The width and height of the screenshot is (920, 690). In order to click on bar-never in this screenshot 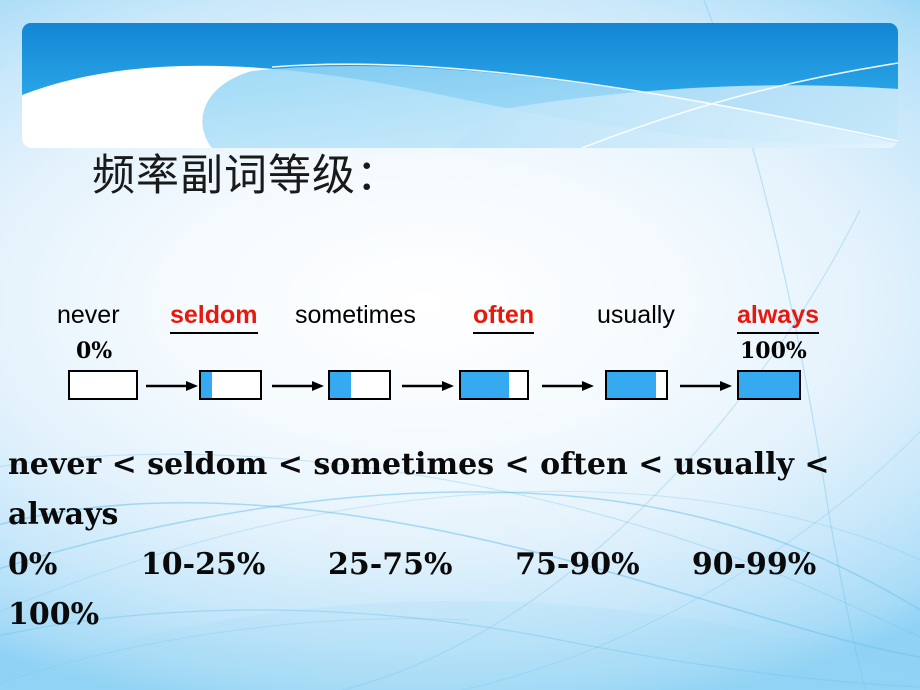, I will do `click(103, 385)`.